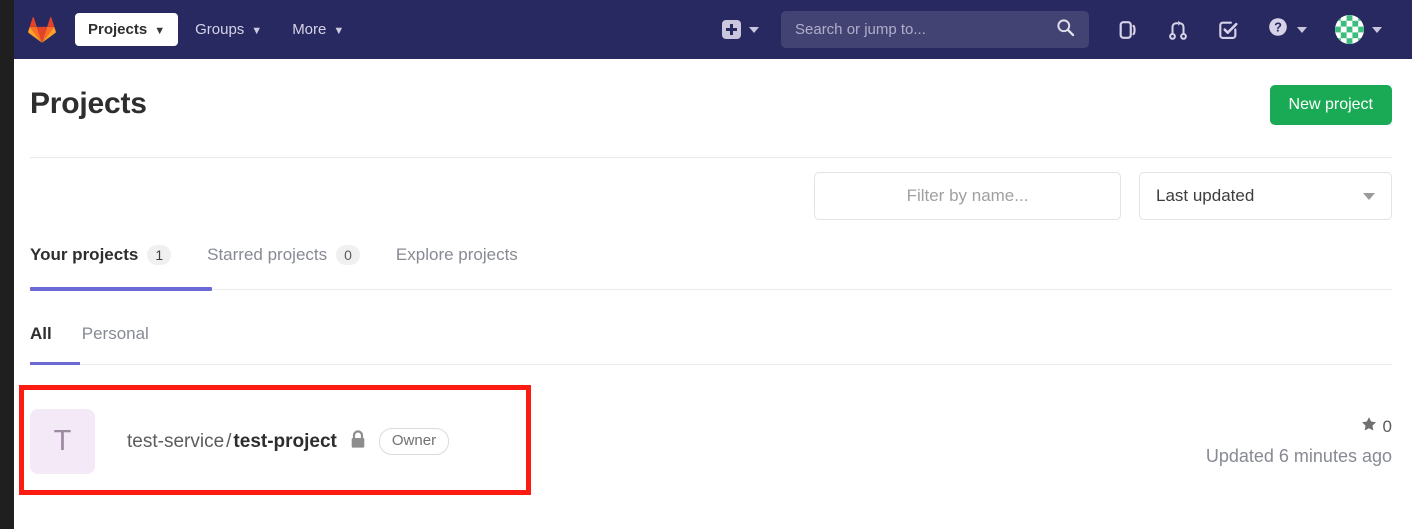 The width and height of the screenshot is (1412, 529). What do you see at coordinates (1065, 30) in the screenshot?
I see `search-icon` at bounding box center [1065, 30].